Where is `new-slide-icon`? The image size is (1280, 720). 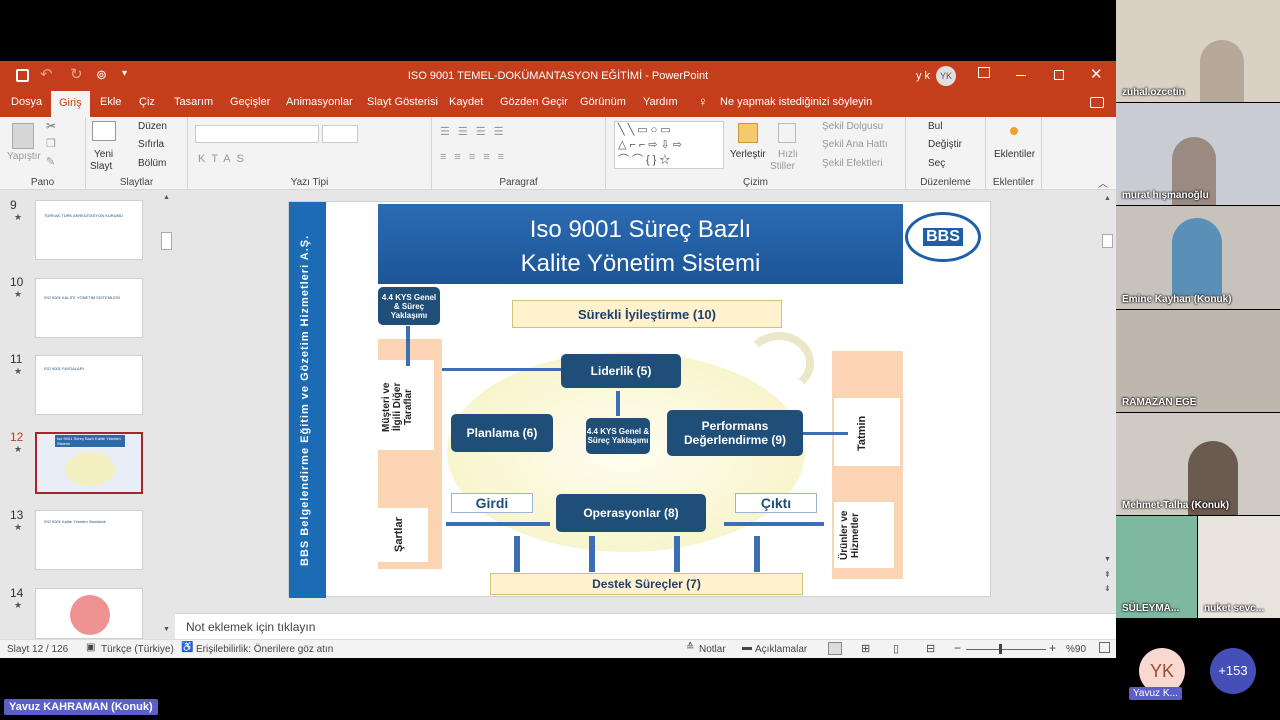
new-slide-icon is located at coordinates (104, 131).